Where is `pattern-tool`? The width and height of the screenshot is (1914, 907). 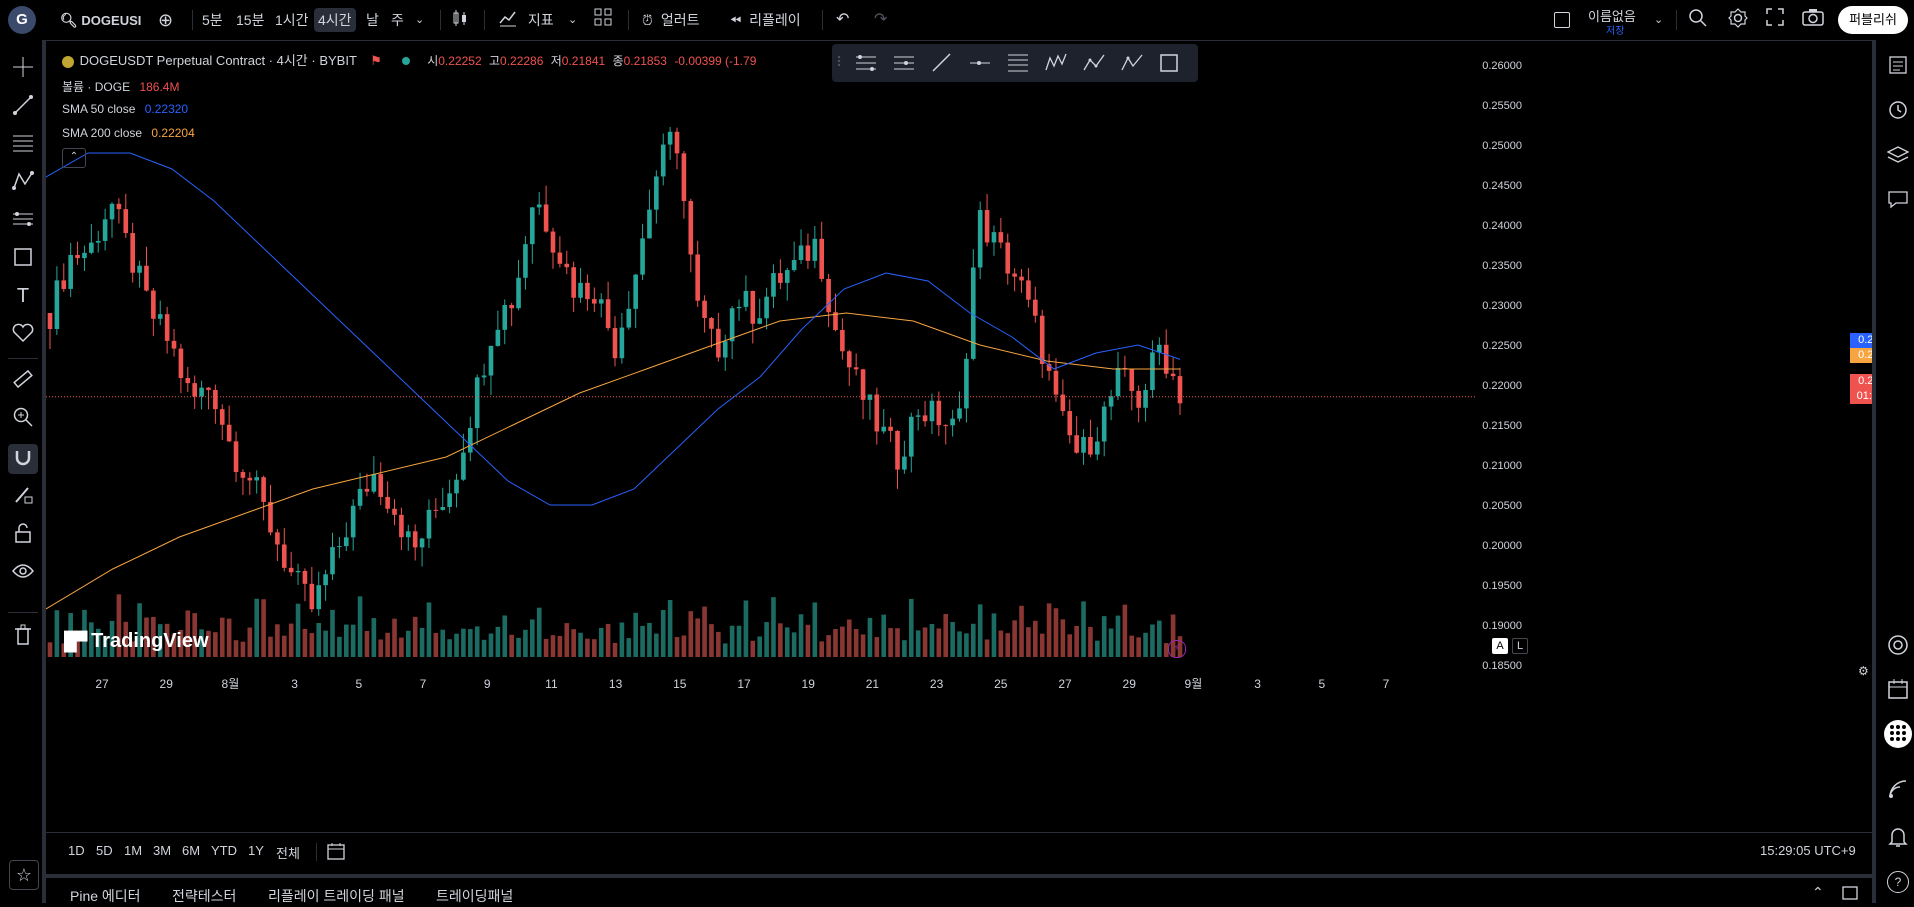 pattern-tool is located at coordinates (23, 182).